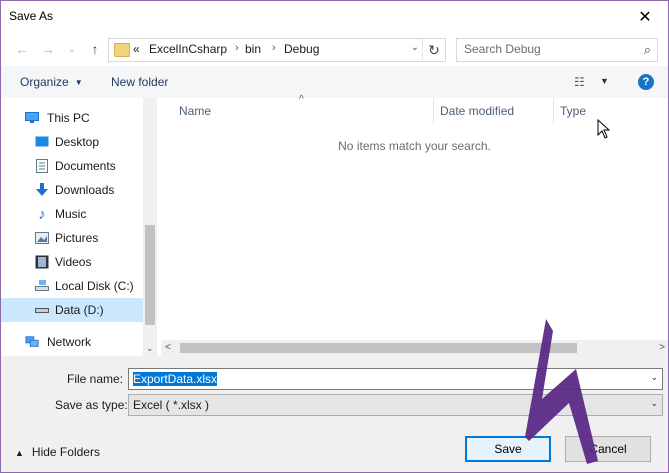  Describe the element at coordinates (32, 118) in the screenshot. I see `pc-icon` at that location.